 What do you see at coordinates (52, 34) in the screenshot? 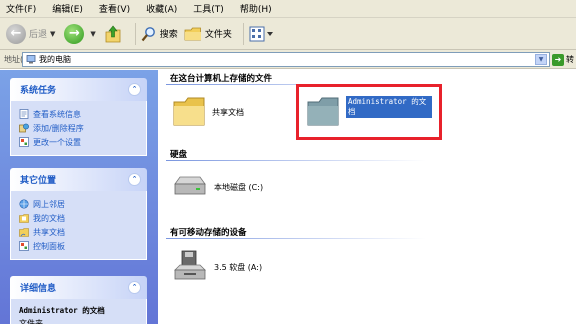
I see `back-dropdown-icon: ▼` at bounding box center [52, 34].